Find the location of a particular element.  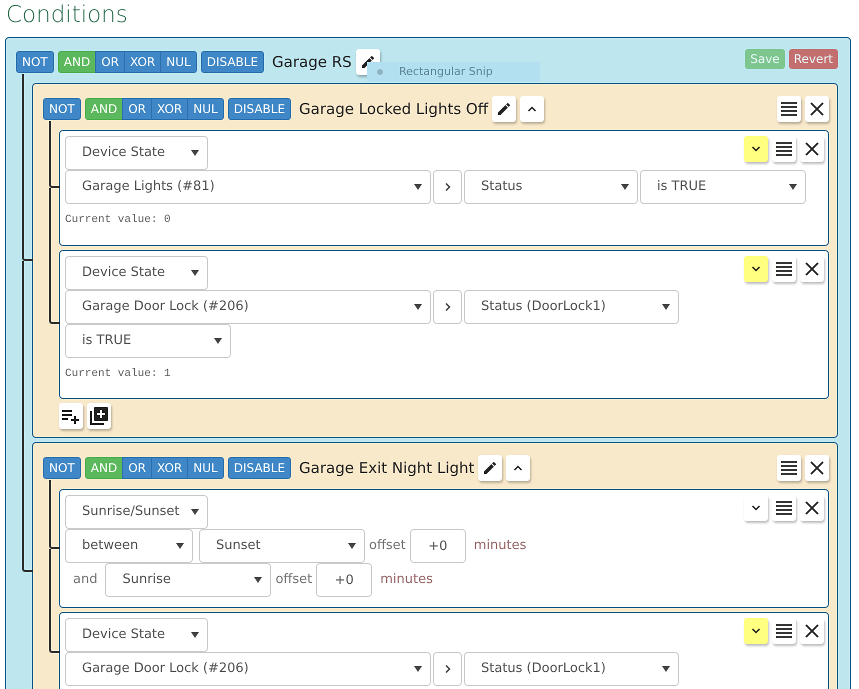

group-name: Garage Locked Lights Off is located at coordinates (393, 109).